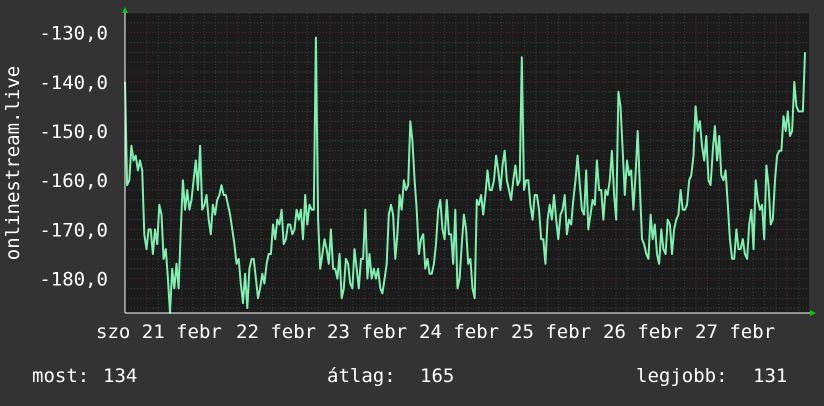  Describe the element at coordinates (60, 376) in the screenshot. I see `current-label: most:` at that location.